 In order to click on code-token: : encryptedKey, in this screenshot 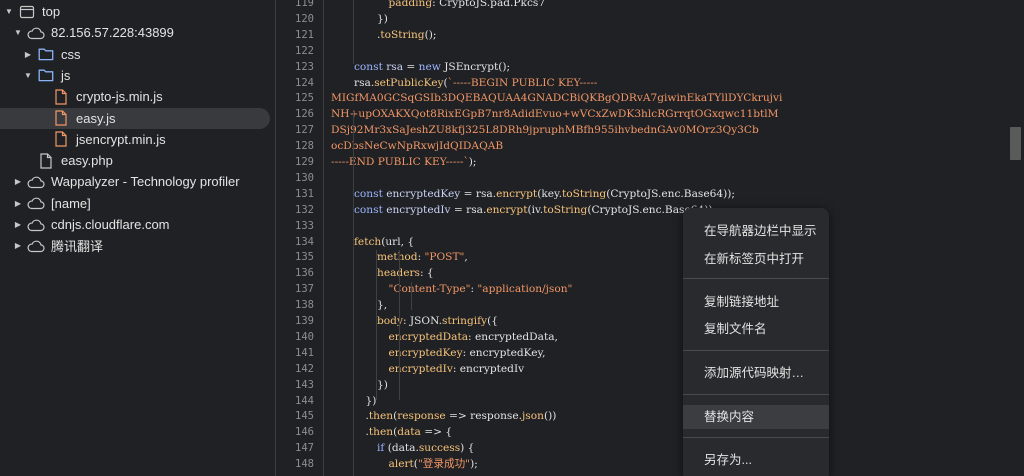, I will do `click(504, 352)`.